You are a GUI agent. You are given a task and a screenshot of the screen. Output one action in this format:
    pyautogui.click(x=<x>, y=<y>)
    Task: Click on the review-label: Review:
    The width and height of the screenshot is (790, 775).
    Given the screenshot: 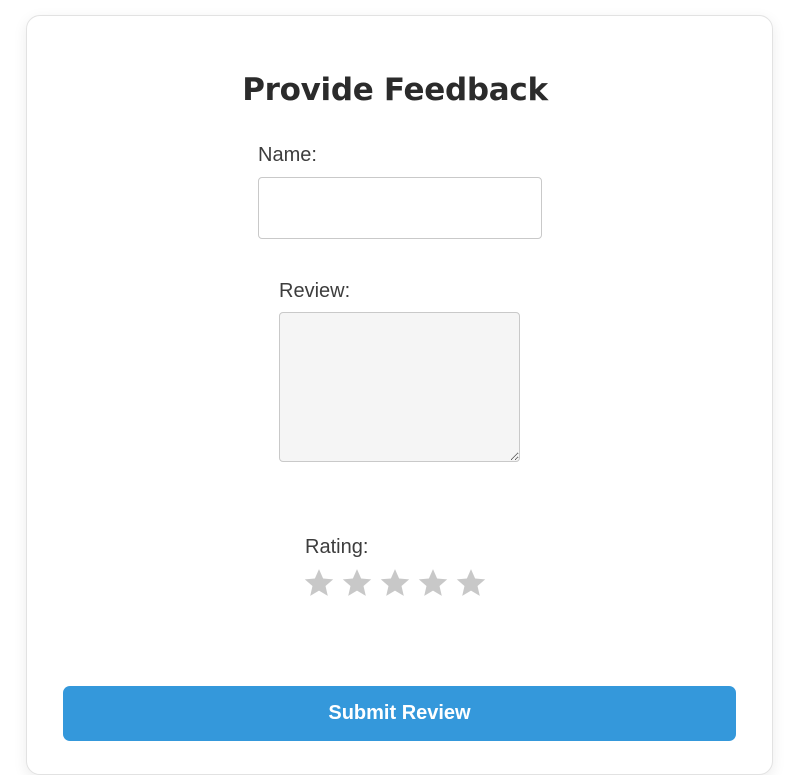 What is the action you would take?
    pyautogui.click(x=315, y=291)
    